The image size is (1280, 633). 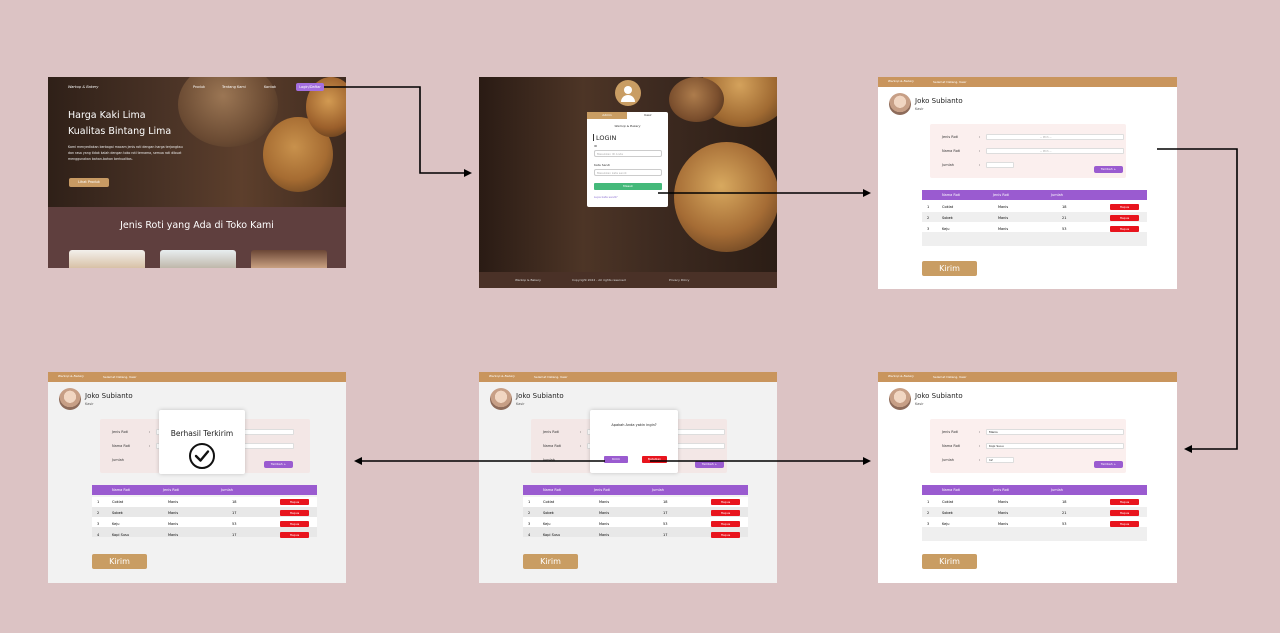 What do you see at coordinates (398, 131) in the screenshot?
I see `arrow-landing-to-login` at bounding box center [398, 131].